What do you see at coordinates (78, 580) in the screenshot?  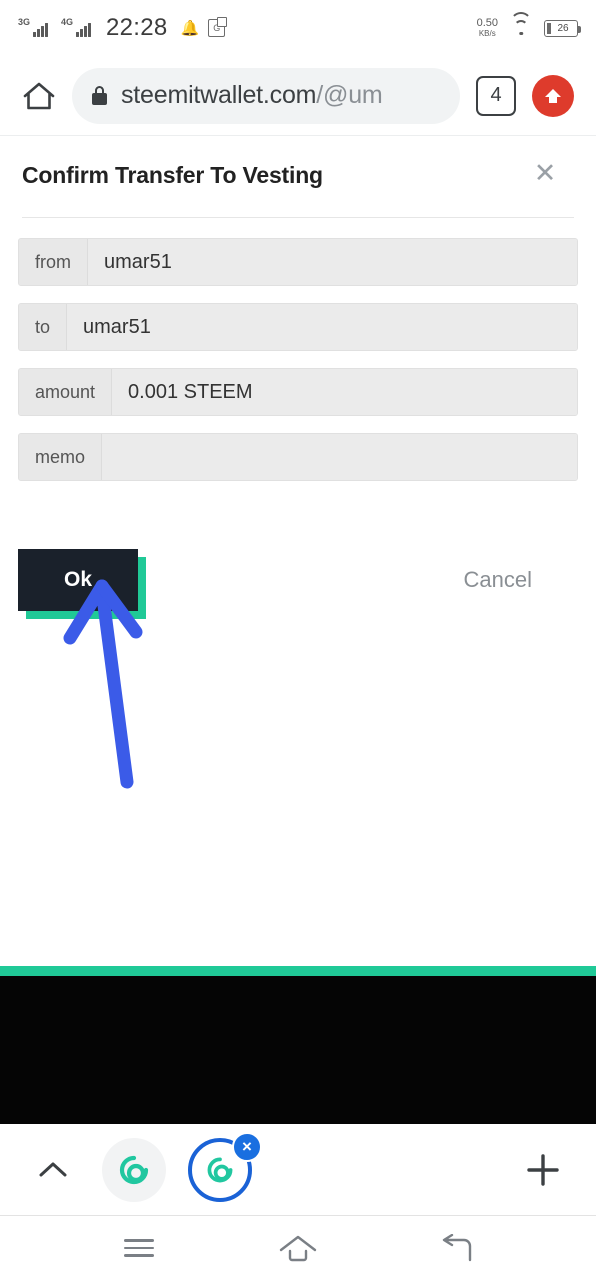 I see `ok-button: Ok` at bounding box center [78, 580].